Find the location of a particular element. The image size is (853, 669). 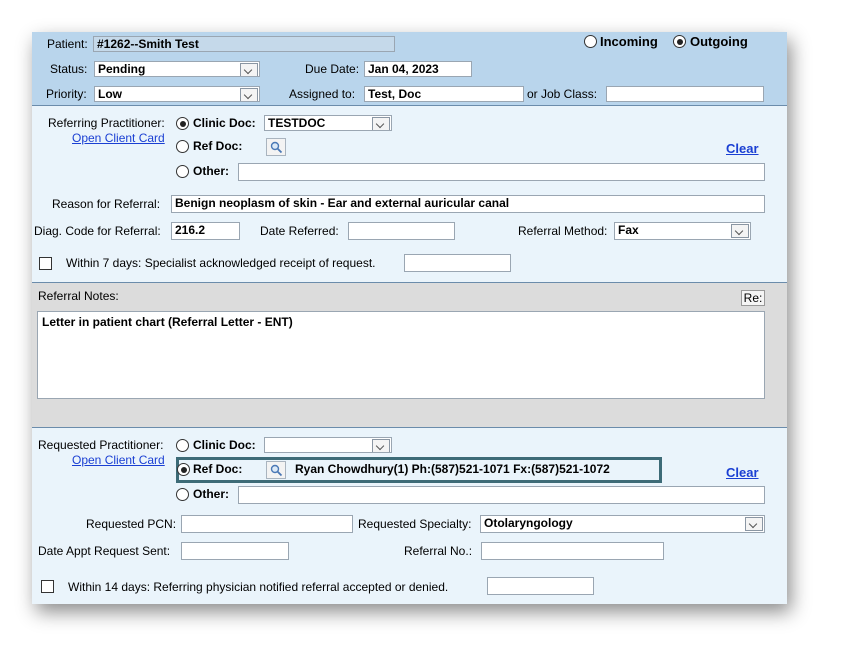

priority-select: Low is located at coordinates (177, 94).